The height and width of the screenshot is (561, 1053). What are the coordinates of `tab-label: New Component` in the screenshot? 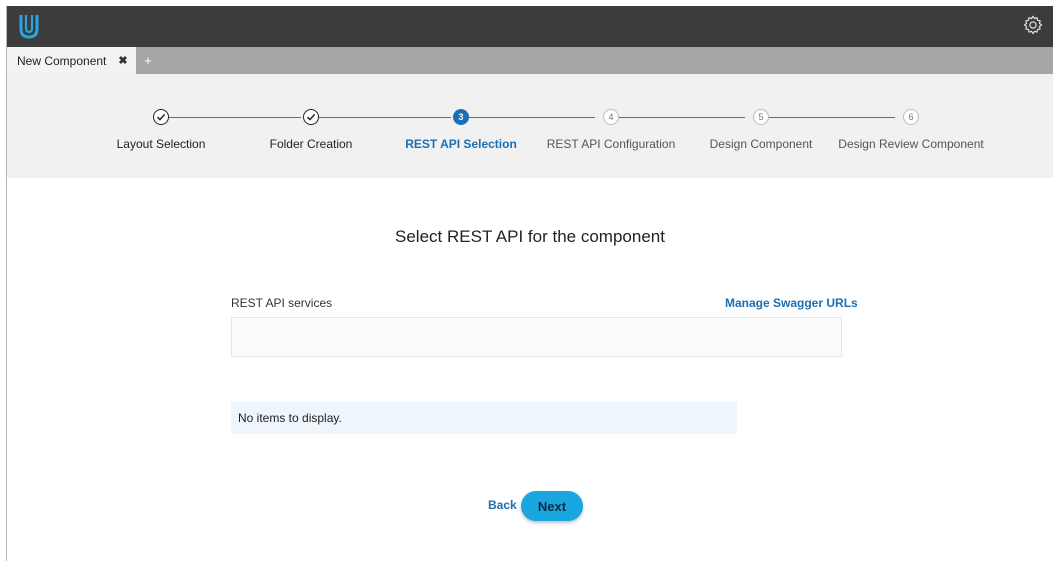 It's located at (62, 60).